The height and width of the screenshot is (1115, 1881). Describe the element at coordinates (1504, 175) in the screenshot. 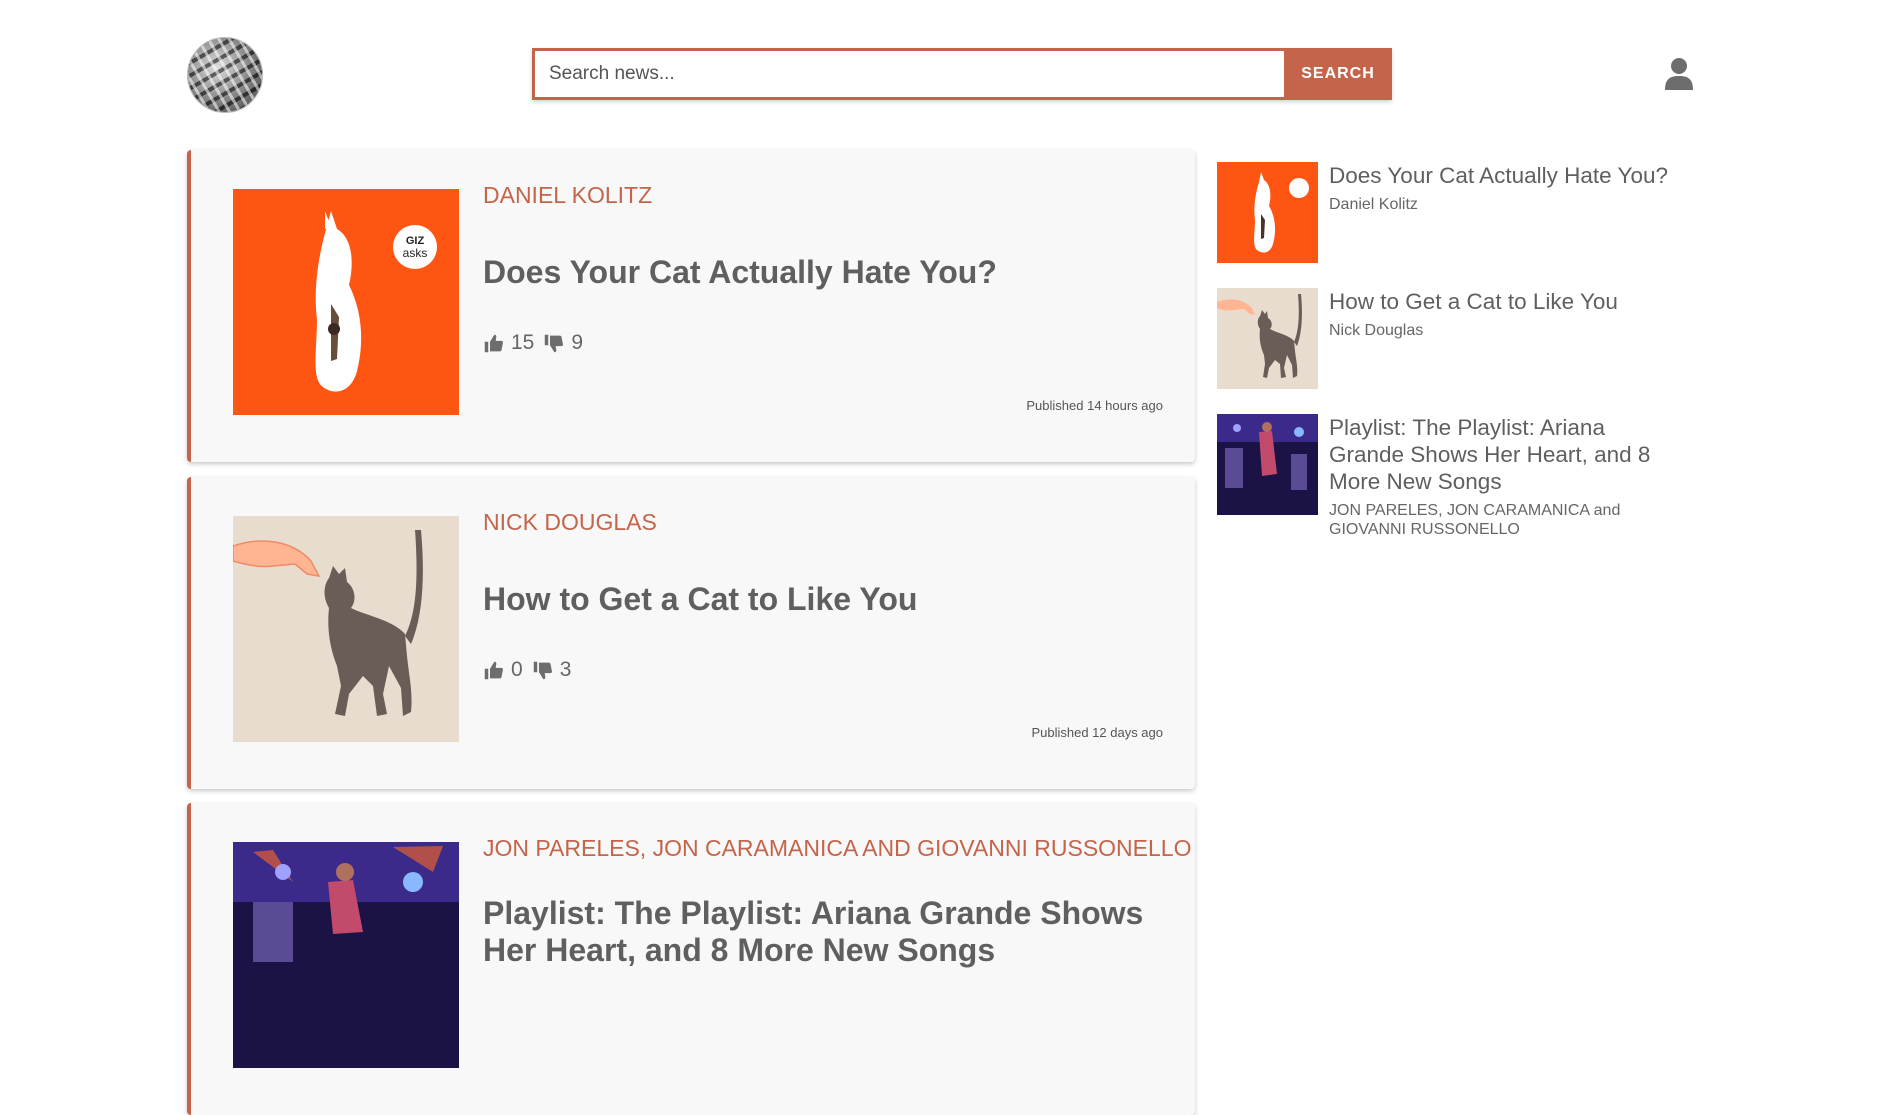

I see `sidebar-title: Does Your Cat Actually Hate You?` at that location.